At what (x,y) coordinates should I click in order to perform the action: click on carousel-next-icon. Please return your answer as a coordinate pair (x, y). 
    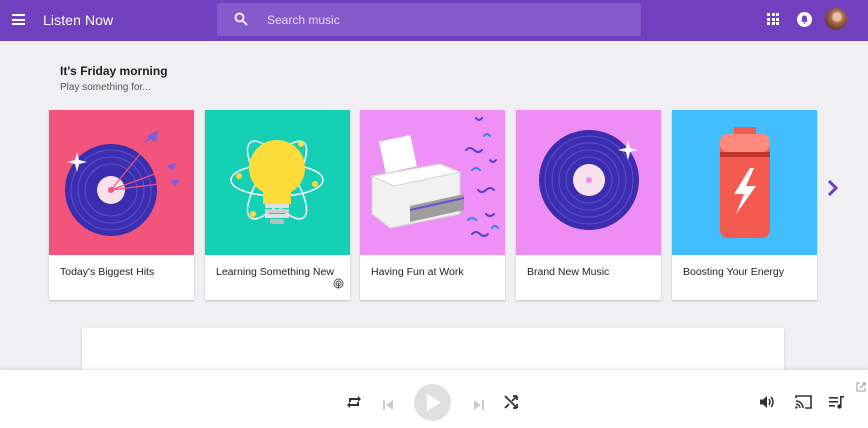
    Looking at the image, I should click on (833, 190).